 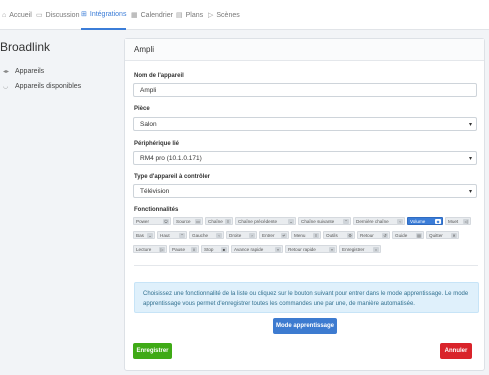 What do you see at coordinates (332, 249) in the screenshot?
I see `rewind-icon: «` at bounding box center [332, 249].